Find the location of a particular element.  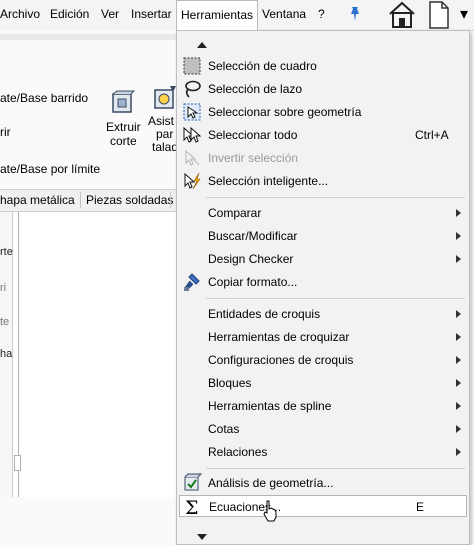

menu-item-label: Buscar/Modificar is located at coordinates (253, 236).